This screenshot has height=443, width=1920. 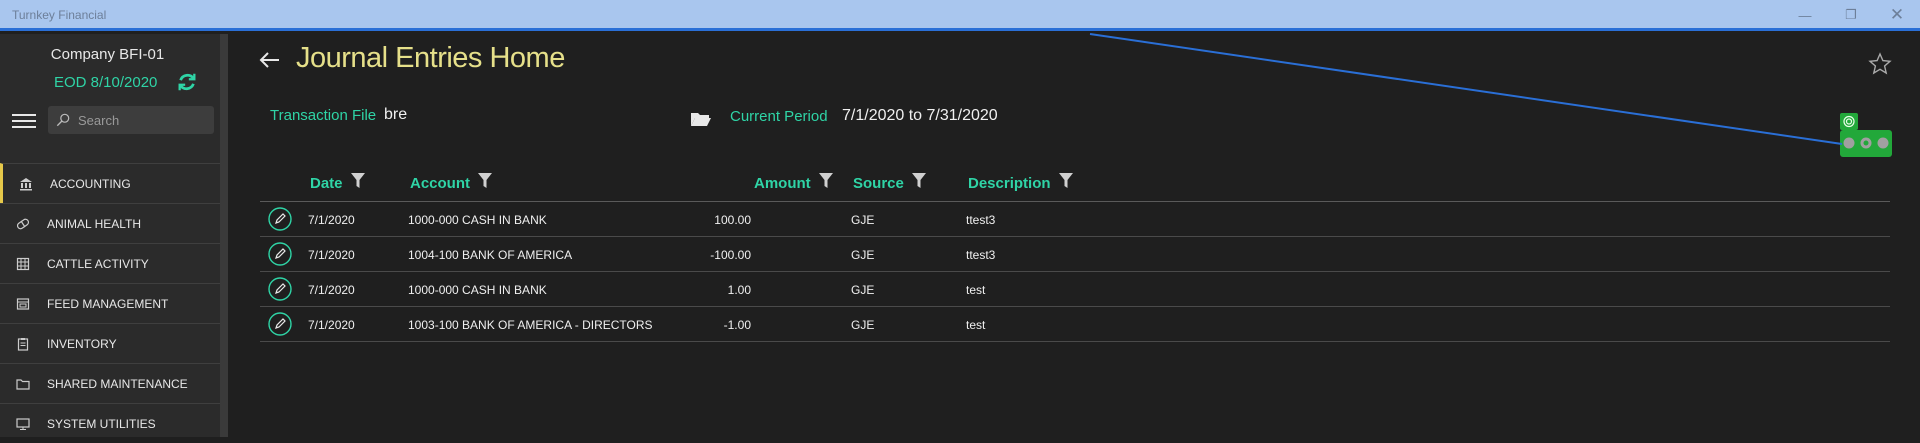 What do you see at coordinates (878, 183) in the screenshot?
I see `column-label: Source` at bounding box center [878, 183].